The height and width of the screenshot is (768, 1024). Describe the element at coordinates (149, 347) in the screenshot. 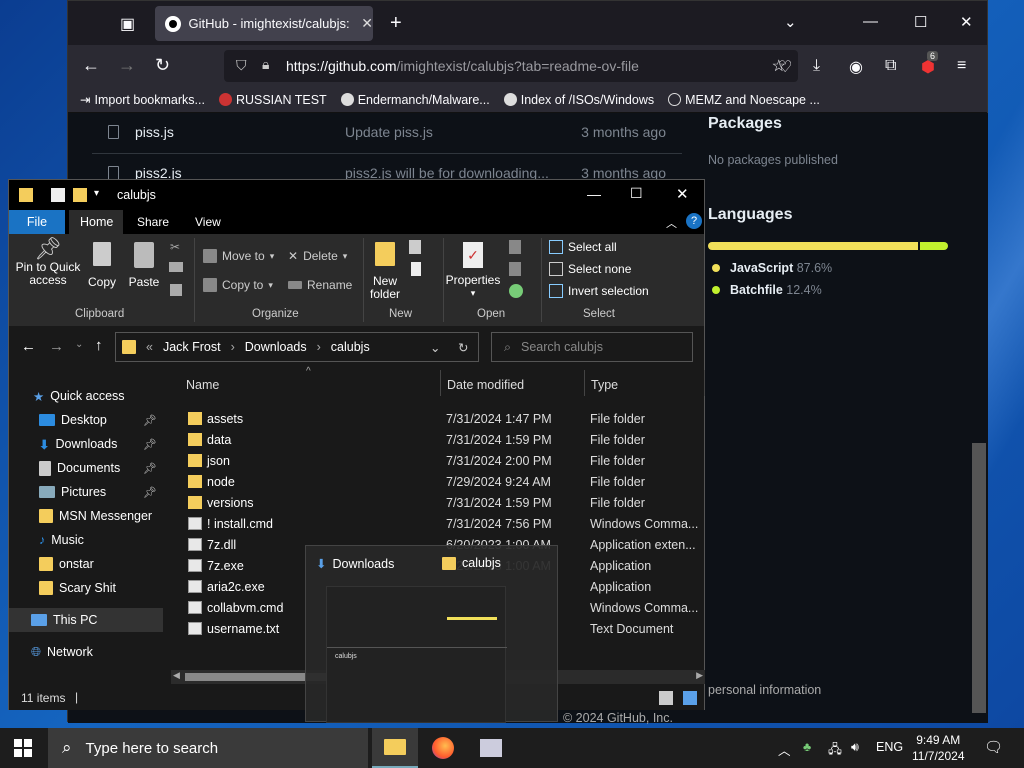

I see `breadcrumb-overflow-icon: «` at that location.